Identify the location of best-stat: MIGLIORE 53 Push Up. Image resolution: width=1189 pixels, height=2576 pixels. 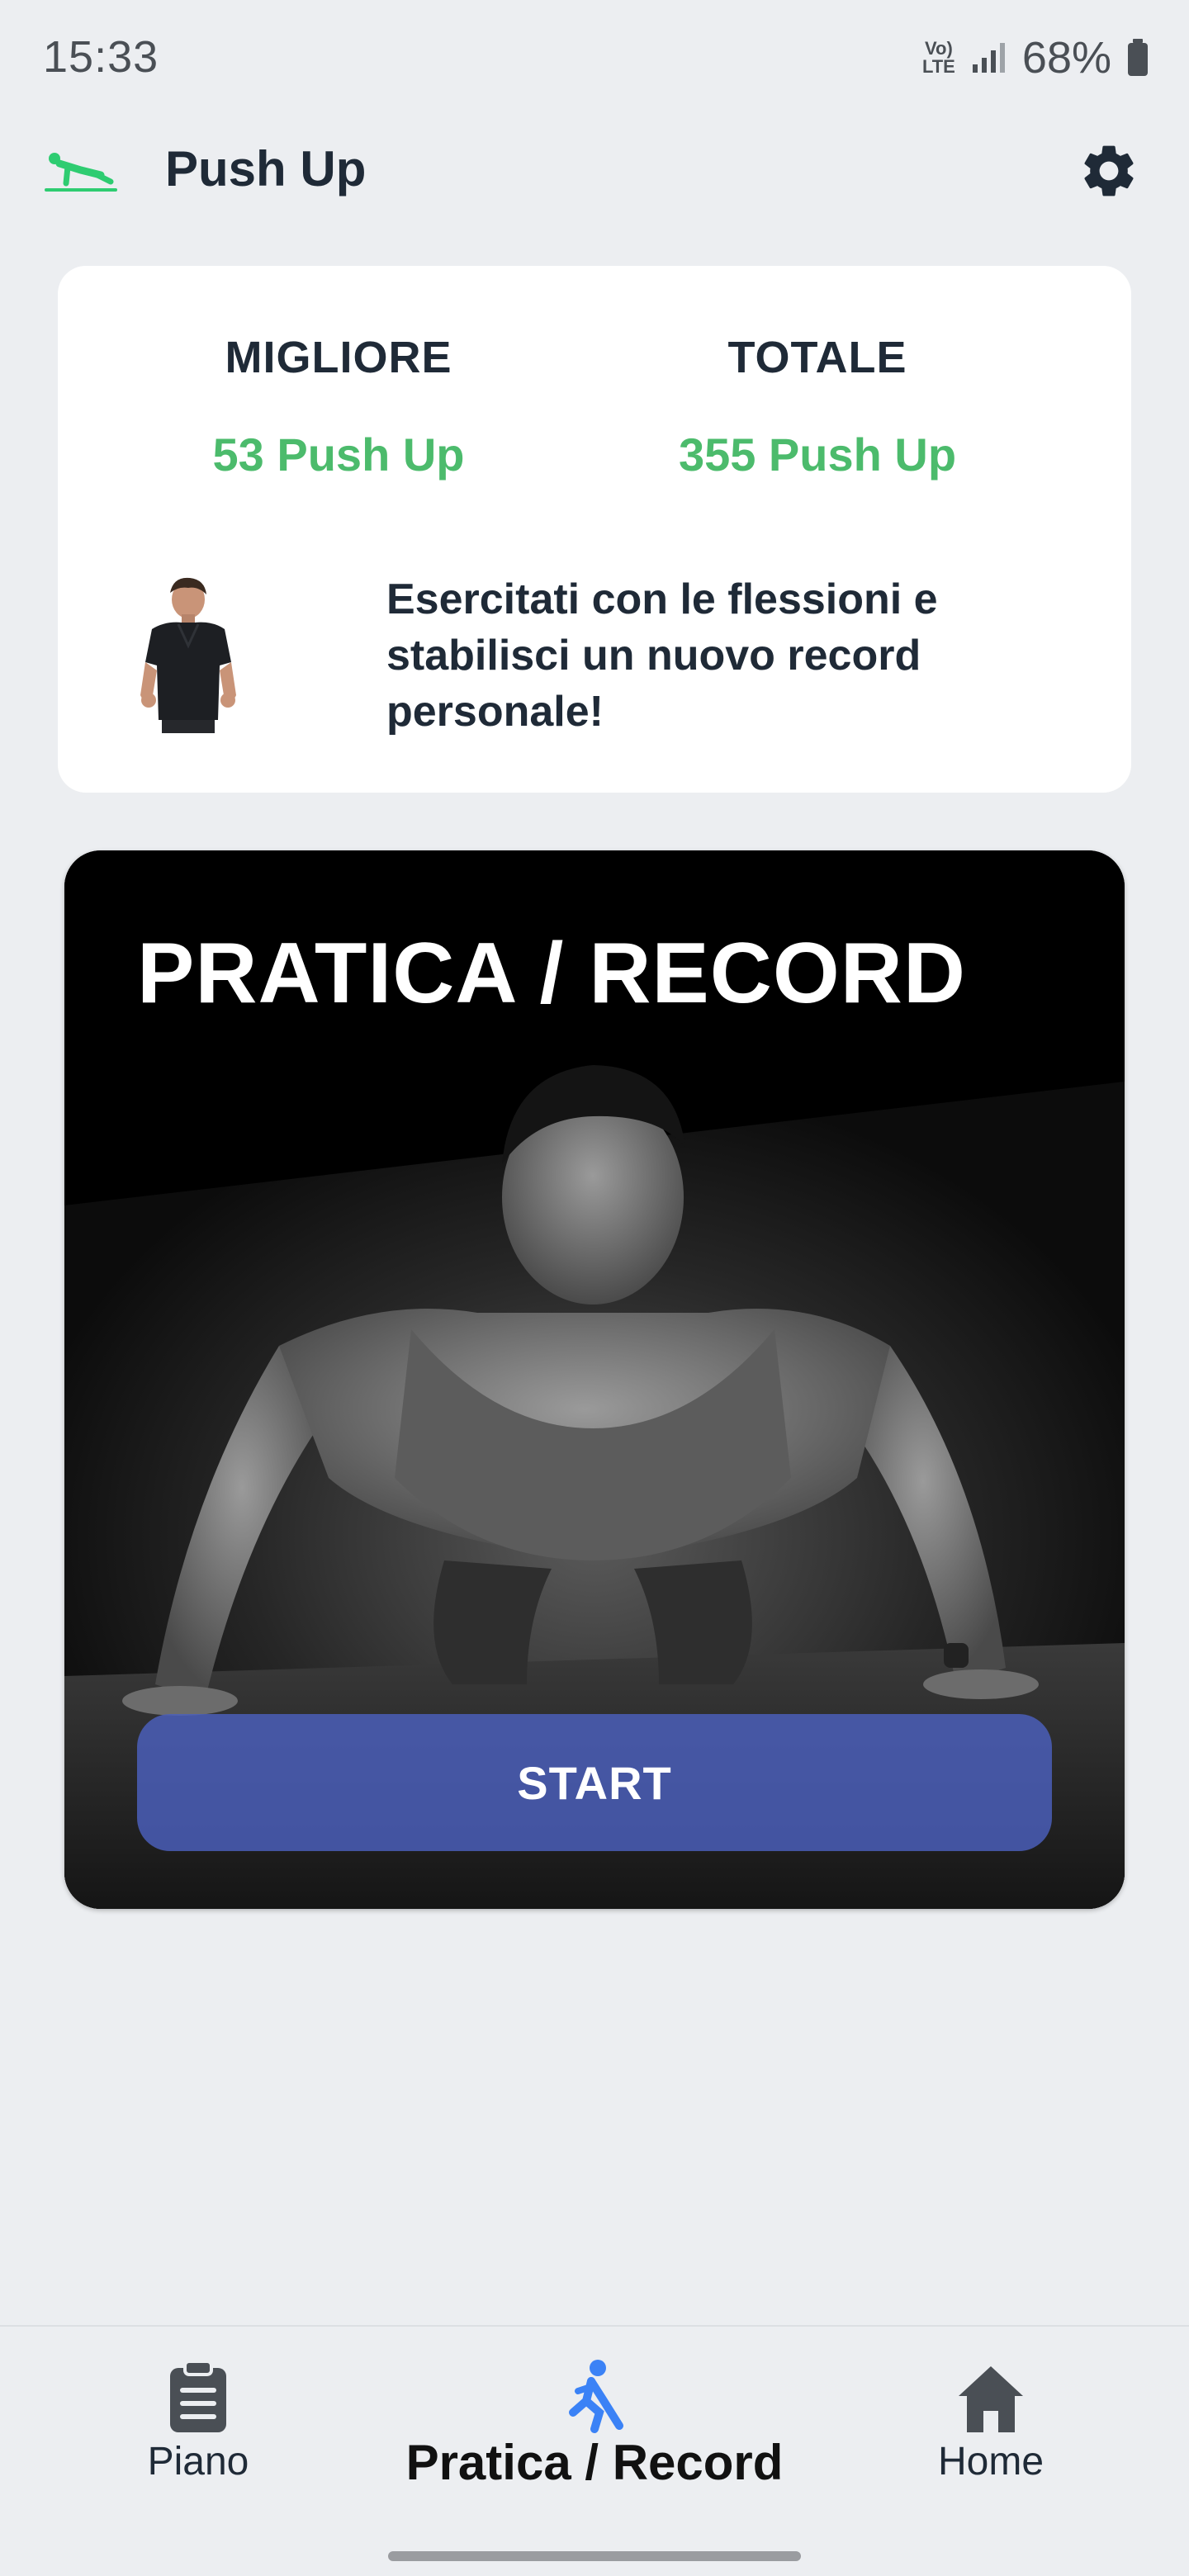
(338, 406).